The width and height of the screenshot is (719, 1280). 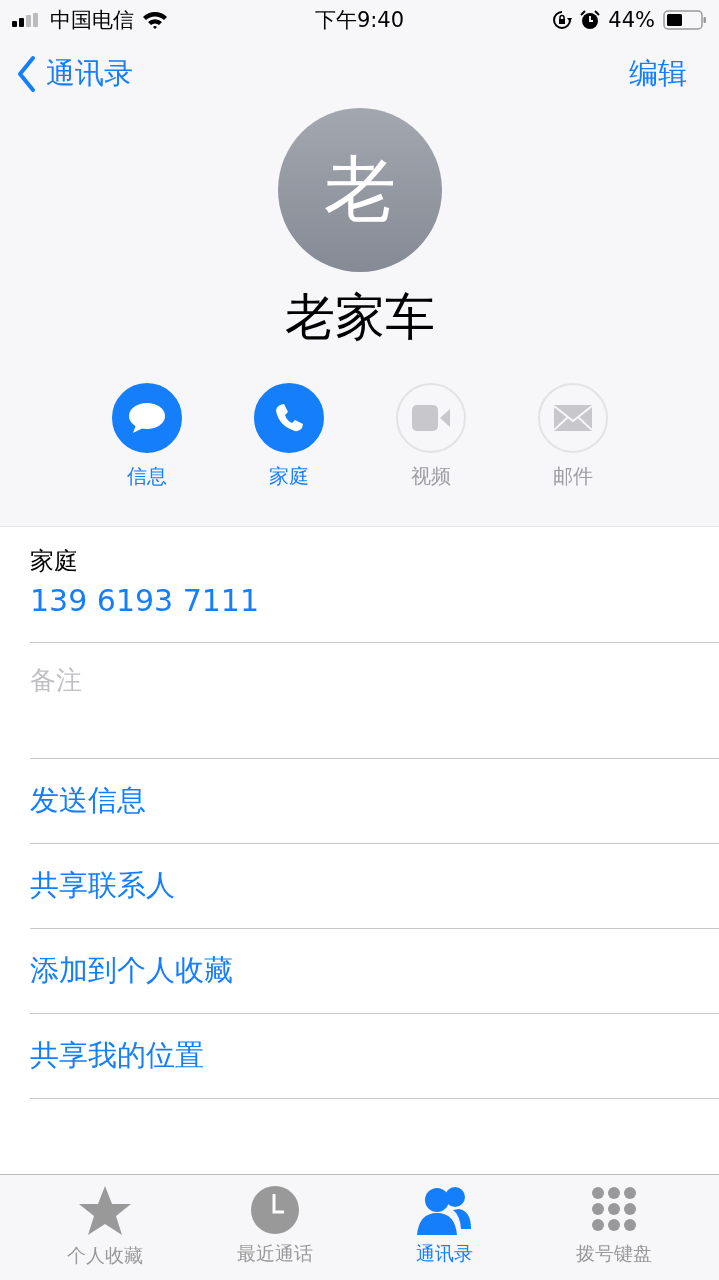 What do you see at coordinates (374, 971) in the screenshot?
I see `action-link: 添加到个人收藏` at bounding box center [374, 971].